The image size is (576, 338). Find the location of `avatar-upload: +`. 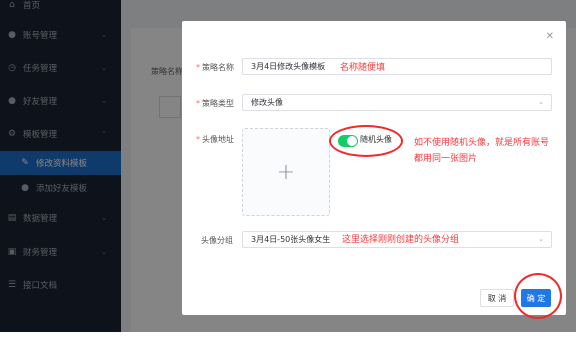

avatar-upload: + is located at coordinates (286, 172).